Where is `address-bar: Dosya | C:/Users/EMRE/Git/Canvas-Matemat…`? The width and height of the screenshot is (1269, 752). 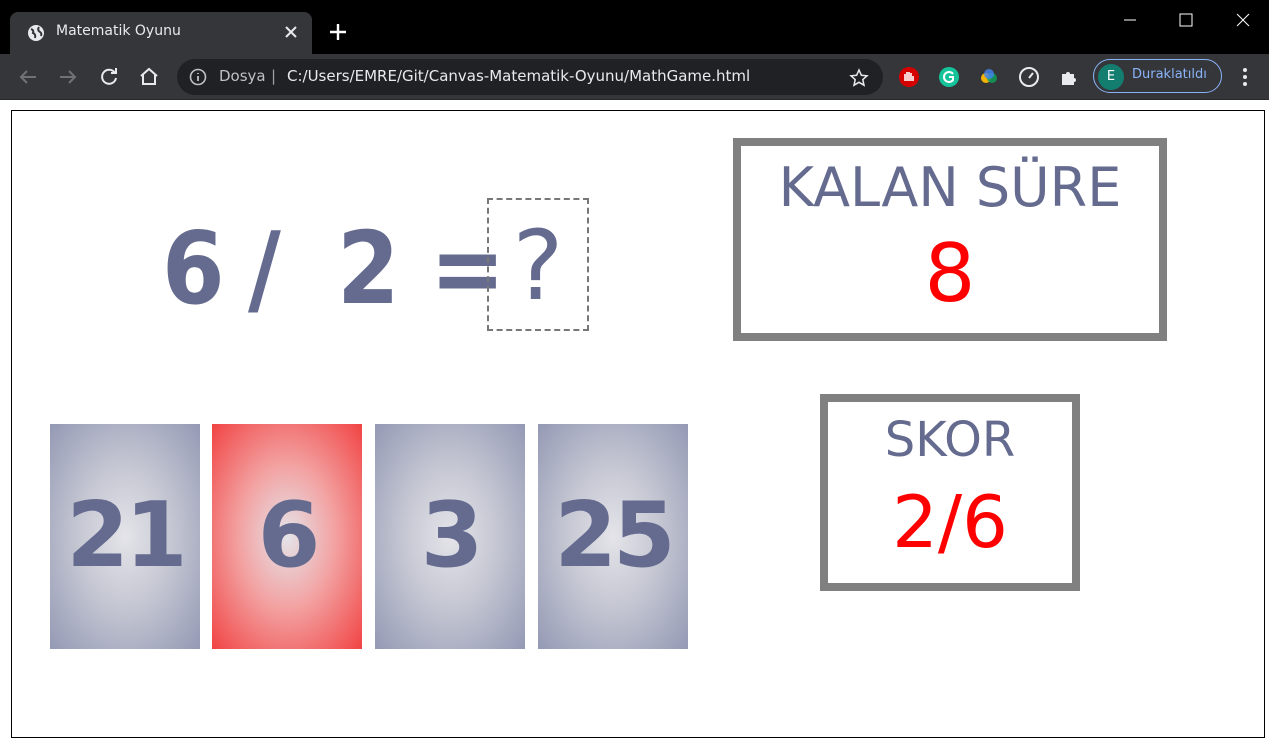 address-bar: Dosya | C:/Users/EMRE/Git/Canvas-Matemat… is located at coordinates (530, 77).